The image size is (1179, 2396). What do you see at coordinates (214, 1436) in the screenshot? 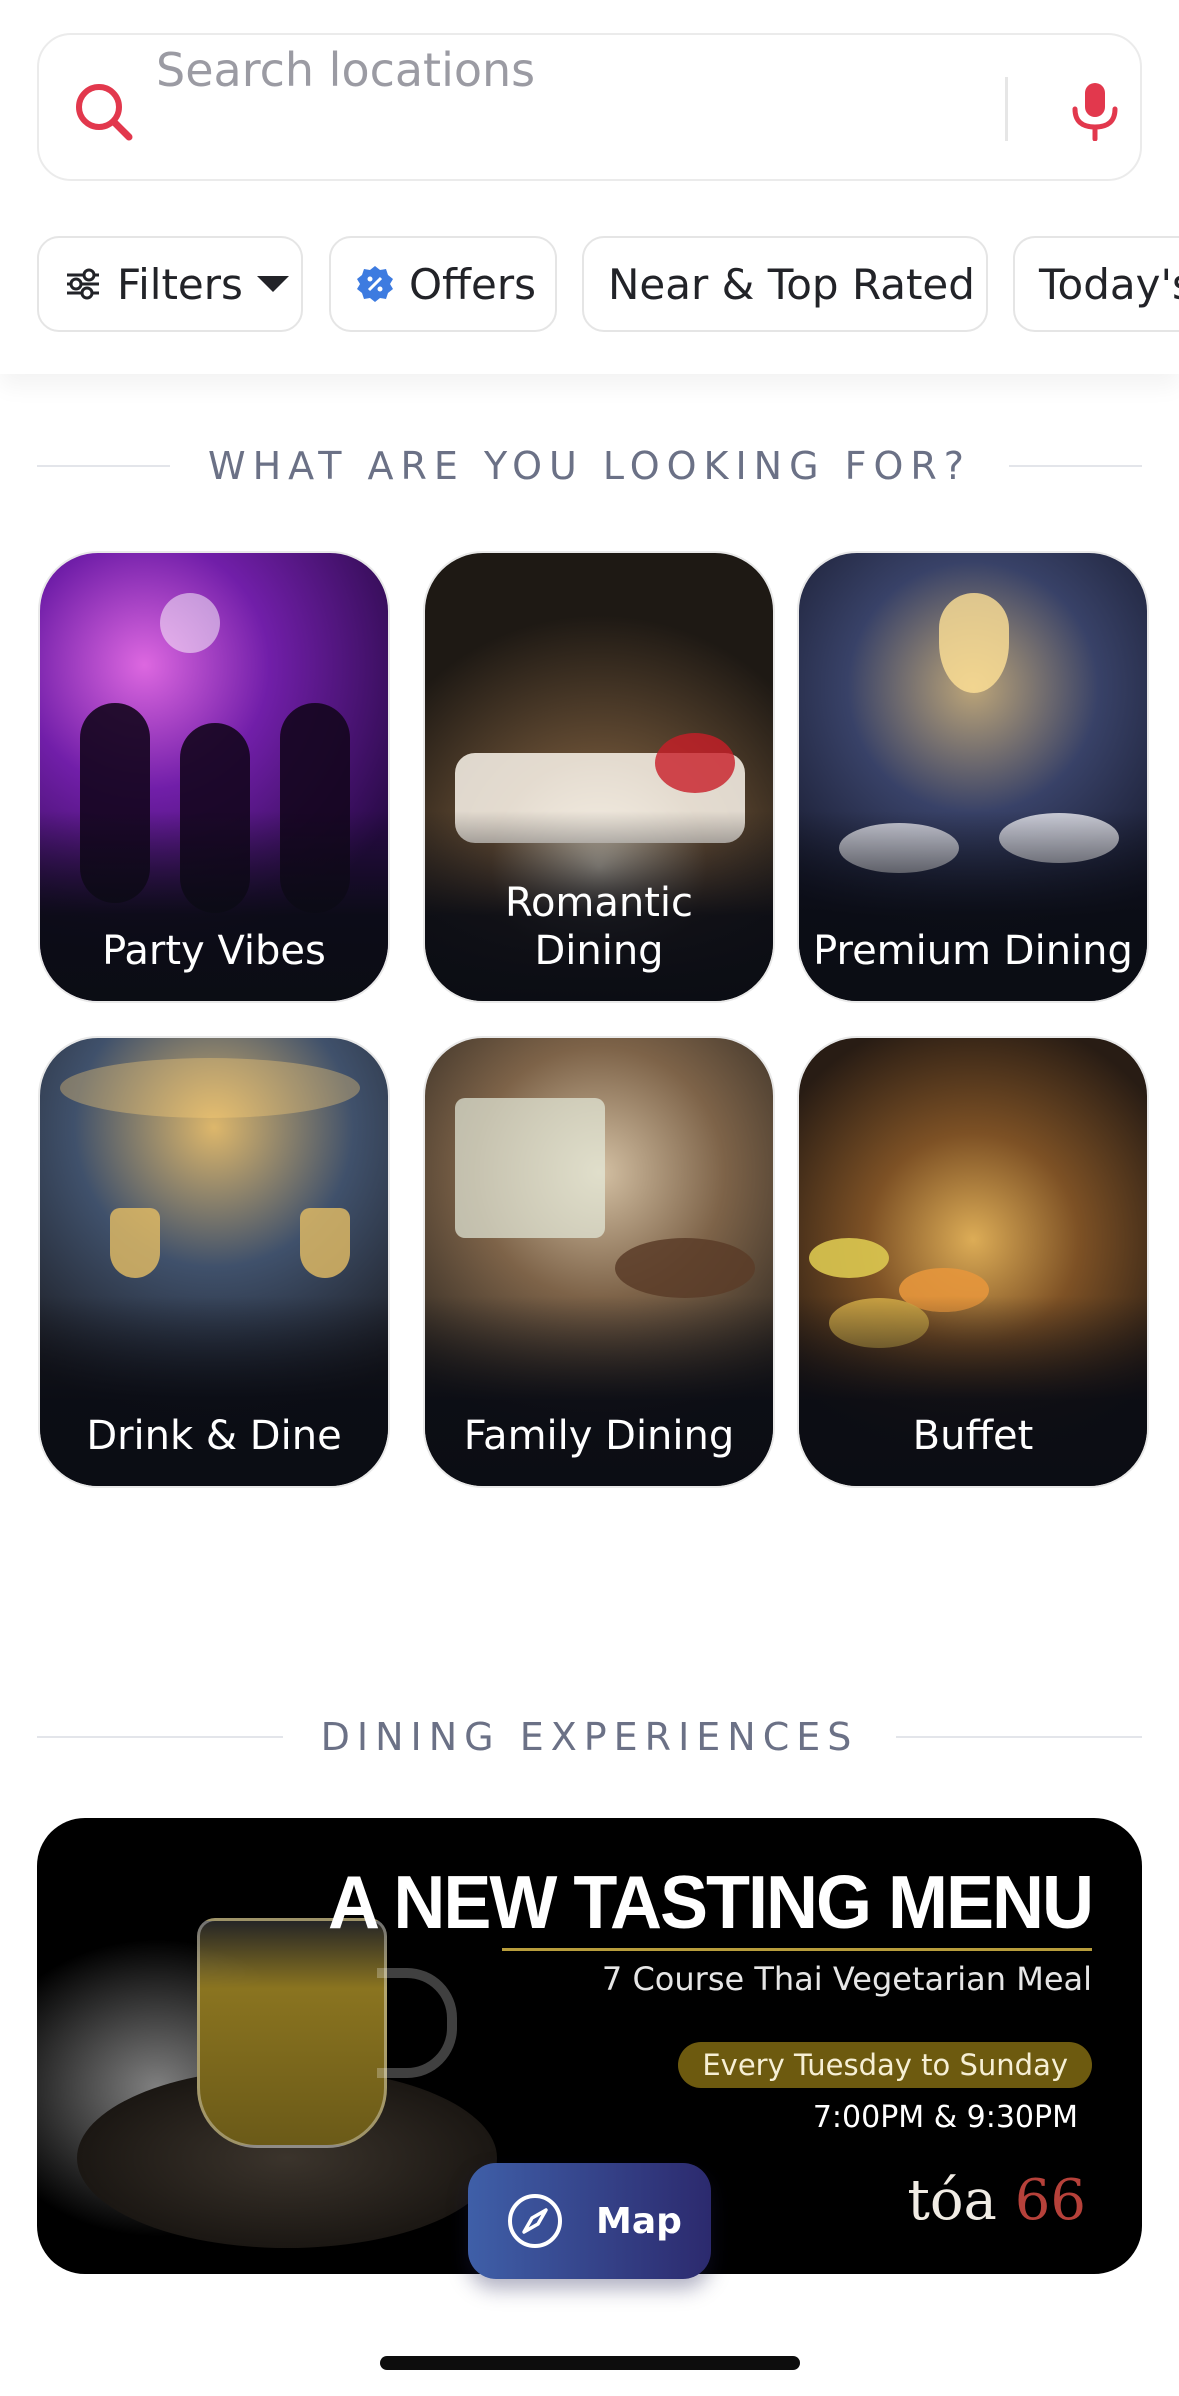
I see `tile-label: Drink & Dine` at bounding box center [214, 1436].